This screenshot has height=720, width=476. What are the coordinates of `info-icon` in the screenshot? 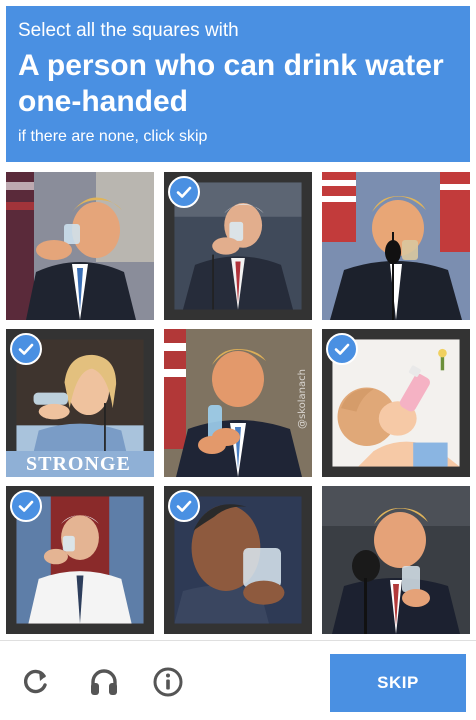 It's located at (168, 682).